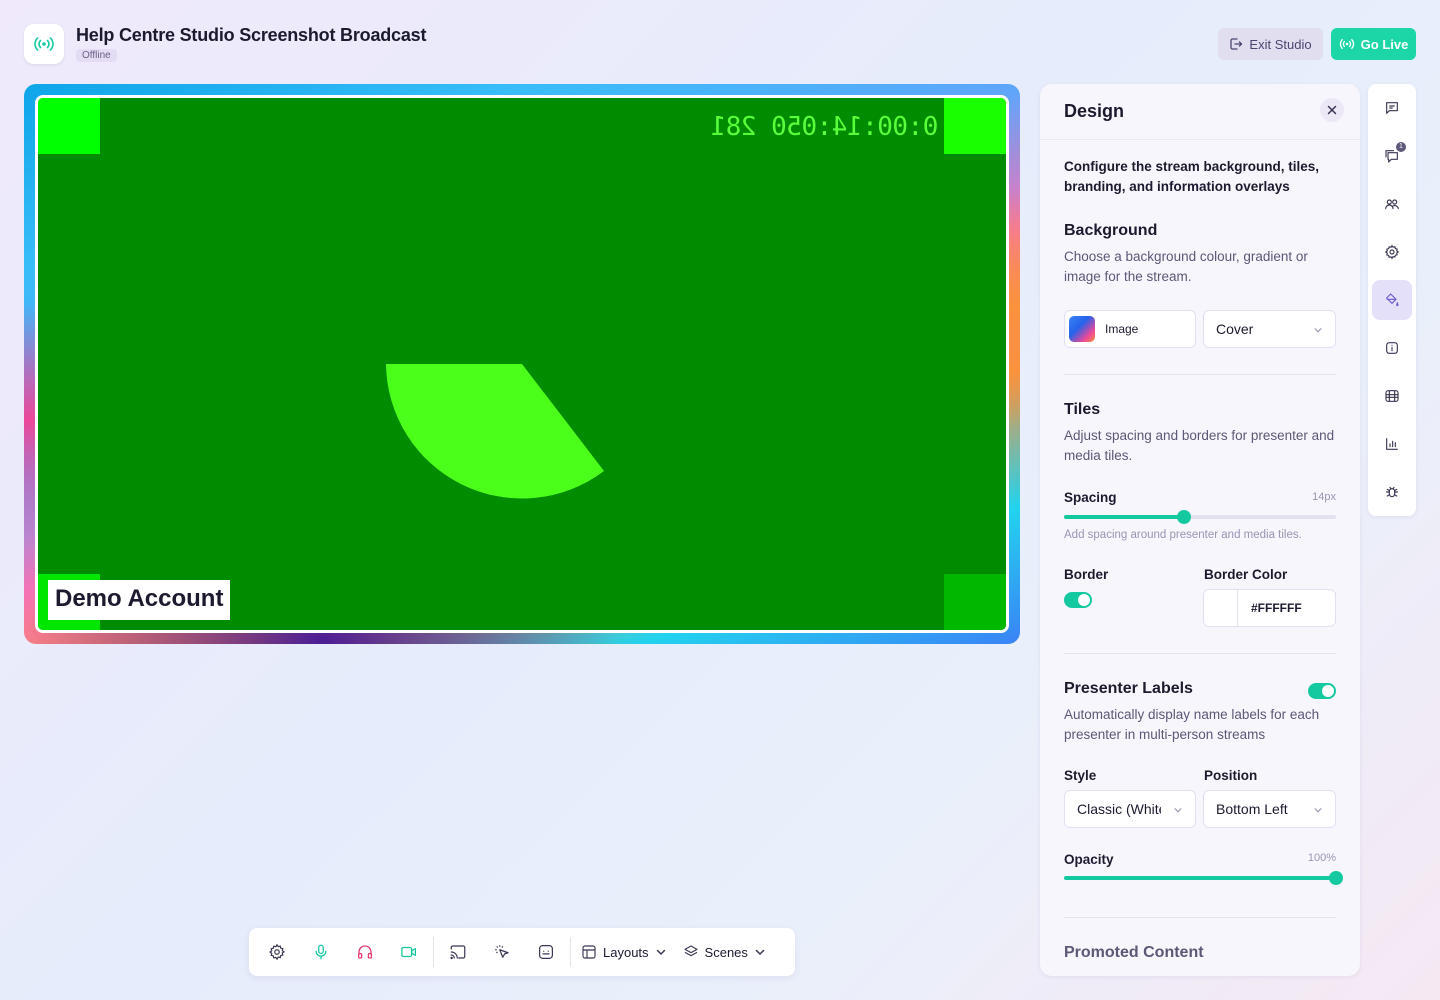 The width and height of the screenshot is (1440, 1000). What do you see at coordinates (1246, 574) in the screenshot?
I see `border-color-label: Border Color` at bounding box center [1246, 574].